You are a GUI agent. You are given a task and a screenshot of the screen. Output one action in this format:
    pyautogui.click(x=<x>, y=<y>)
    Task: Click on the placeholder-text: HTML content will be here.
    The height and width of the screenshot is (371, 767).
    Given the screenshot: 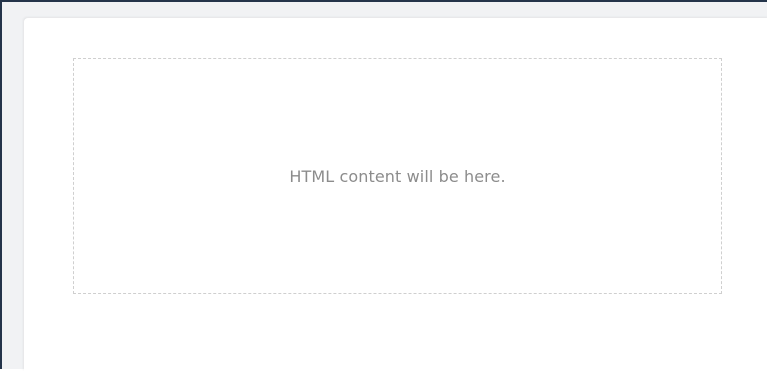 What is the action you would take?
    pyautogui.click(x=397, y=176)
    